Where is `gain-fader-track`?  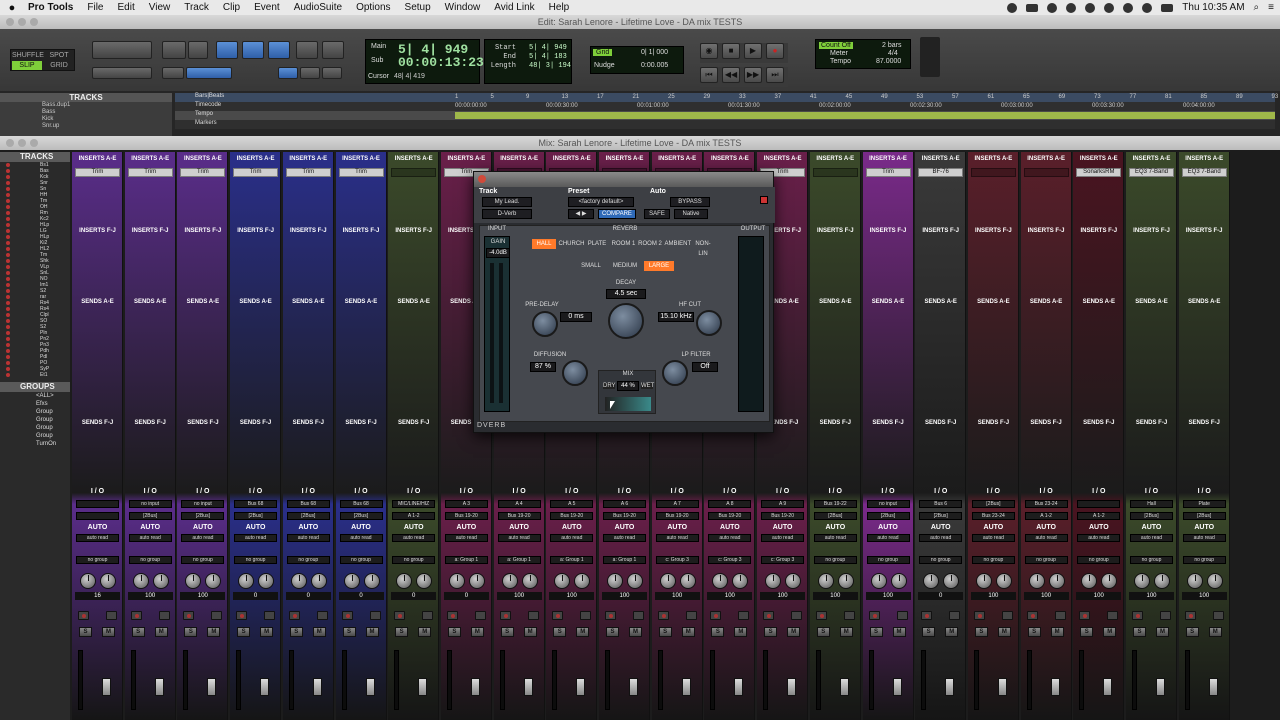 gain-fader-track is located at coordinates (501, 333).